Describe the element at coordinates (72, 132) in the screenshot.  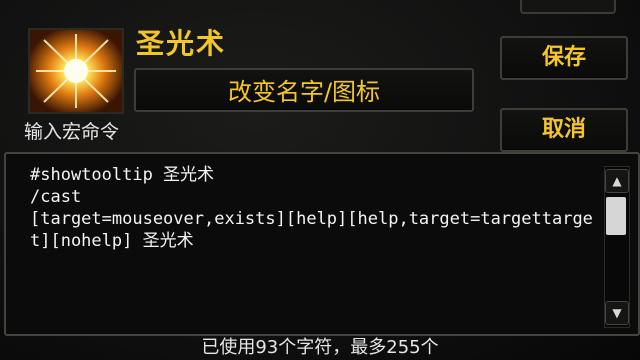
I see `macro-command-label: 输入宏命令` at that location.